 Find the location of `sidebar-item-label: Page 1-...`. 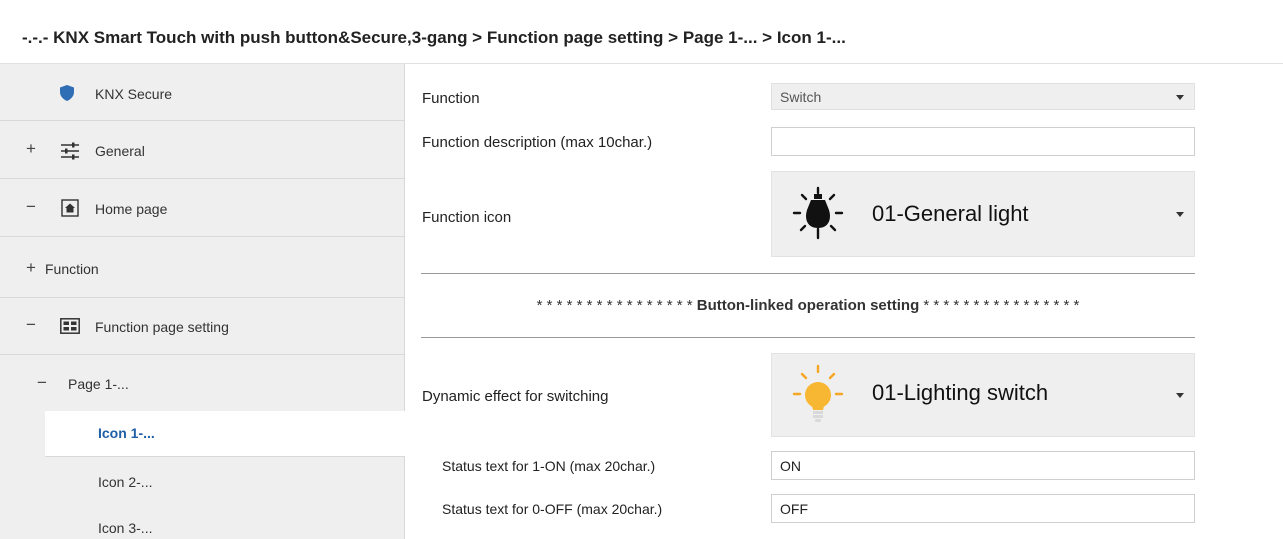

sidebar-item-label: Page 1-... is located at coordinates (98, 384).